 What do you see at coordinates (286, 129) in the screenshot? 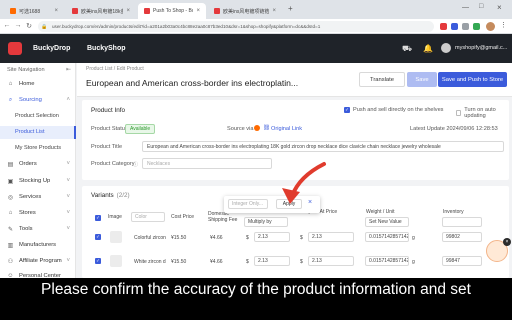
I see `original-link: Original Link` at bounding box center [286, 129].